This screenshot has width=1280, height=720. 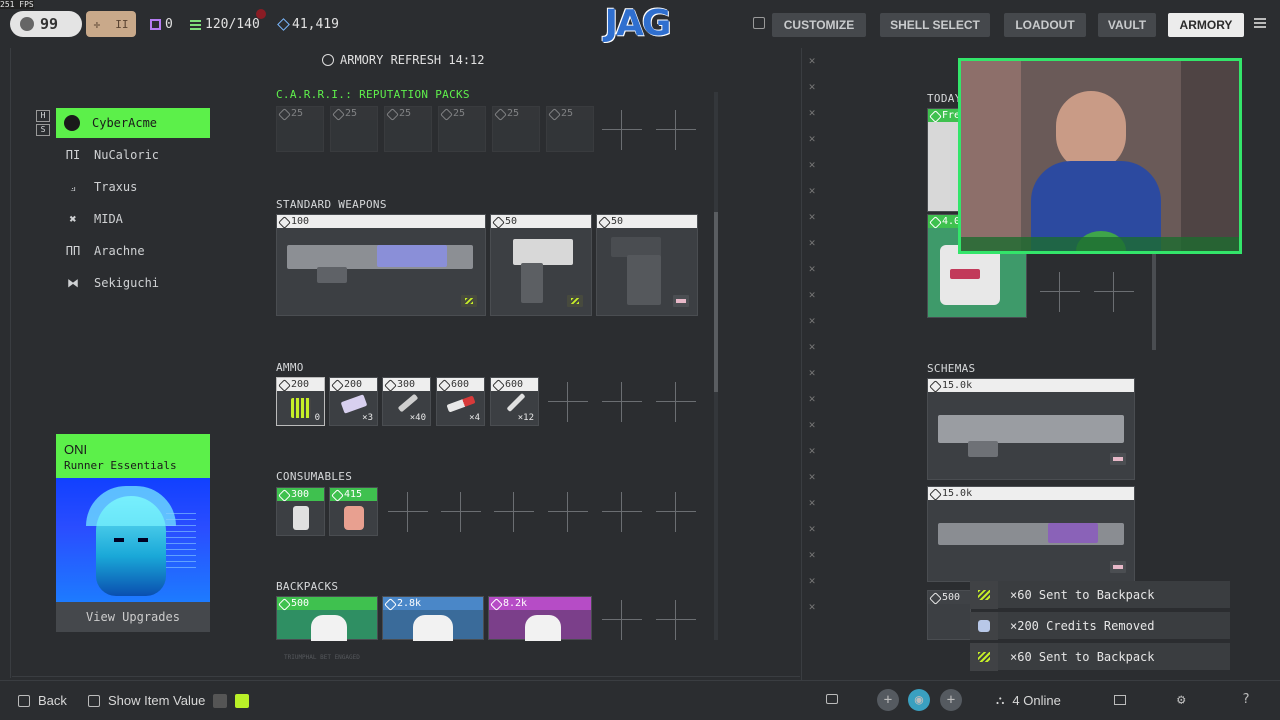 I want to click on webcam-overlay, so click(x=1100, y=156).